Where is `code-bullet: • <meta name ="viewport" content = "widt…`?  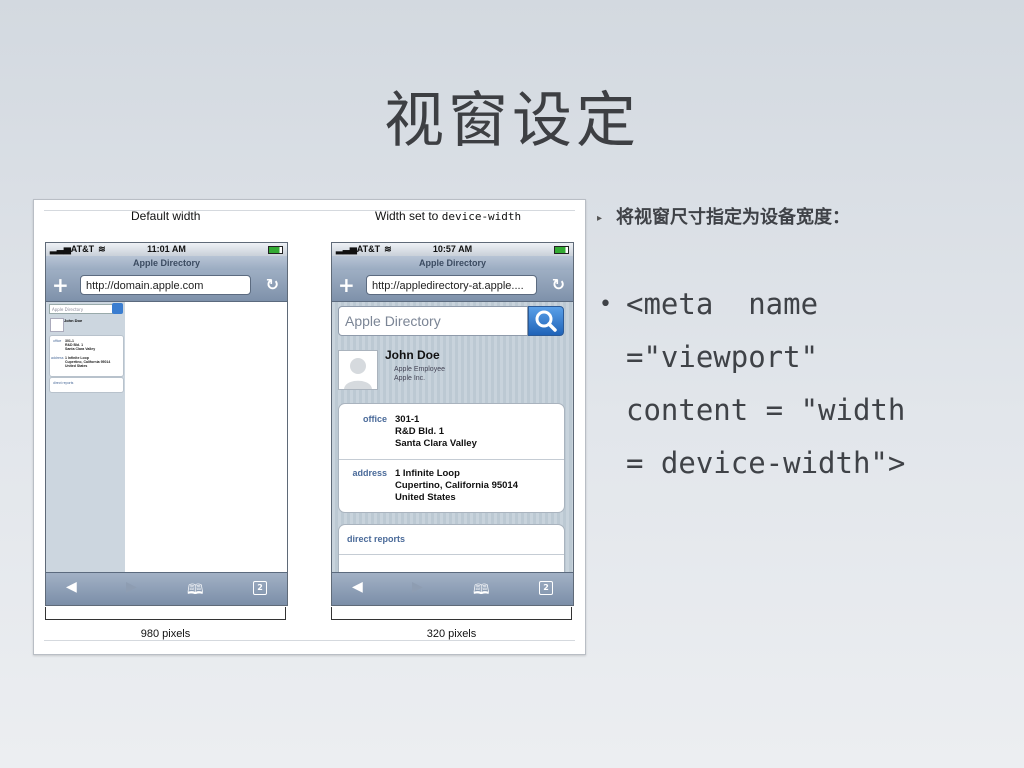
code-bullet: • <meta name ="viewport" content = "widt… is located at coordinates (799, 384).